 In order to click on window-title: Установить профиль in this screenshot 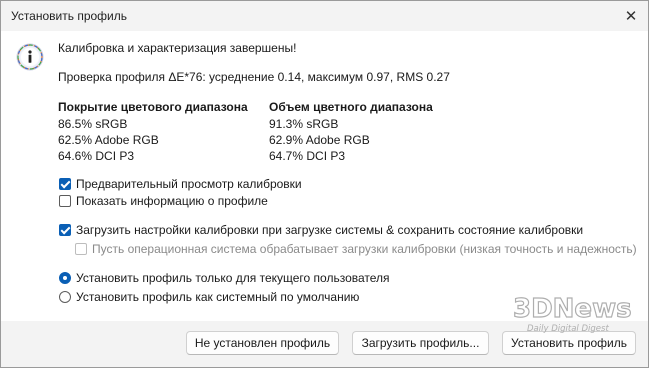, I will do `click(69, 16)`.